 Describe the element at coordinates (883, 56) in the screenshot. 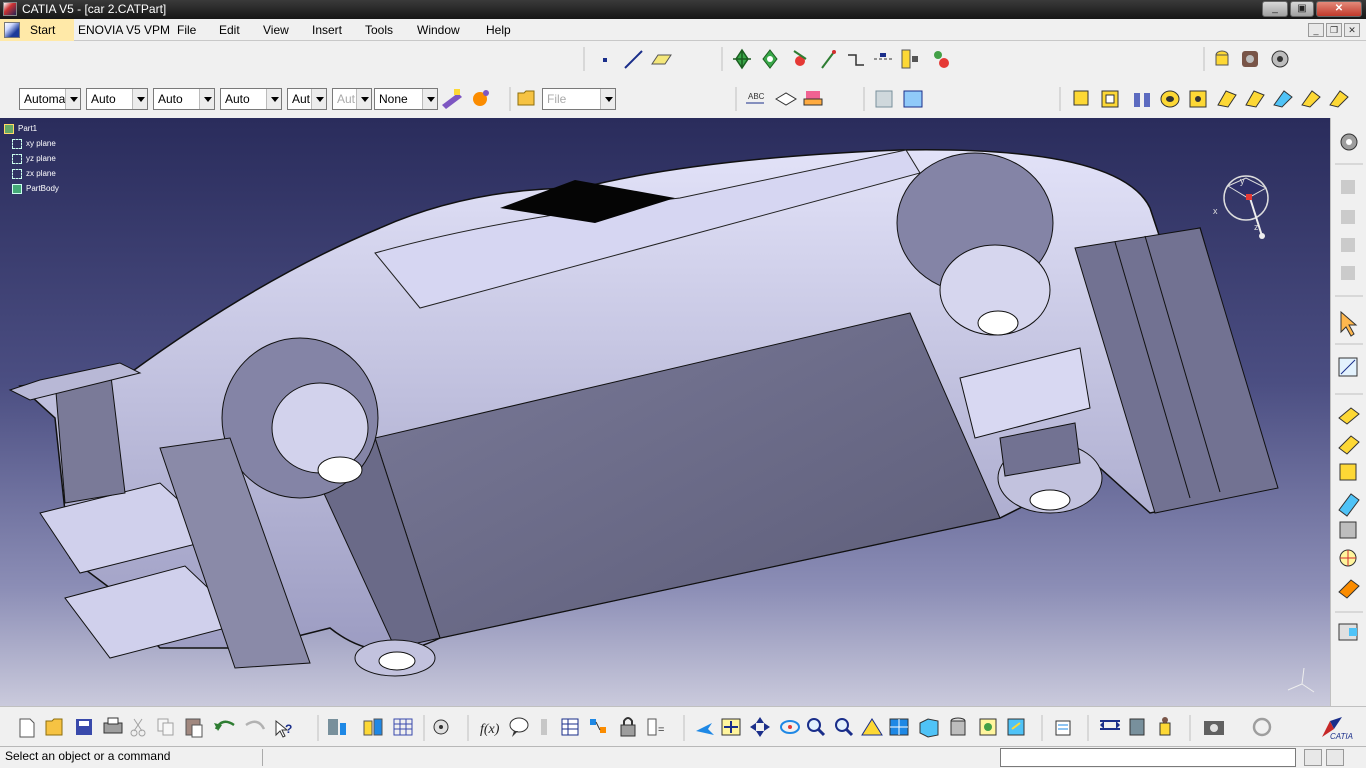

I see `measure-icon` at that location.